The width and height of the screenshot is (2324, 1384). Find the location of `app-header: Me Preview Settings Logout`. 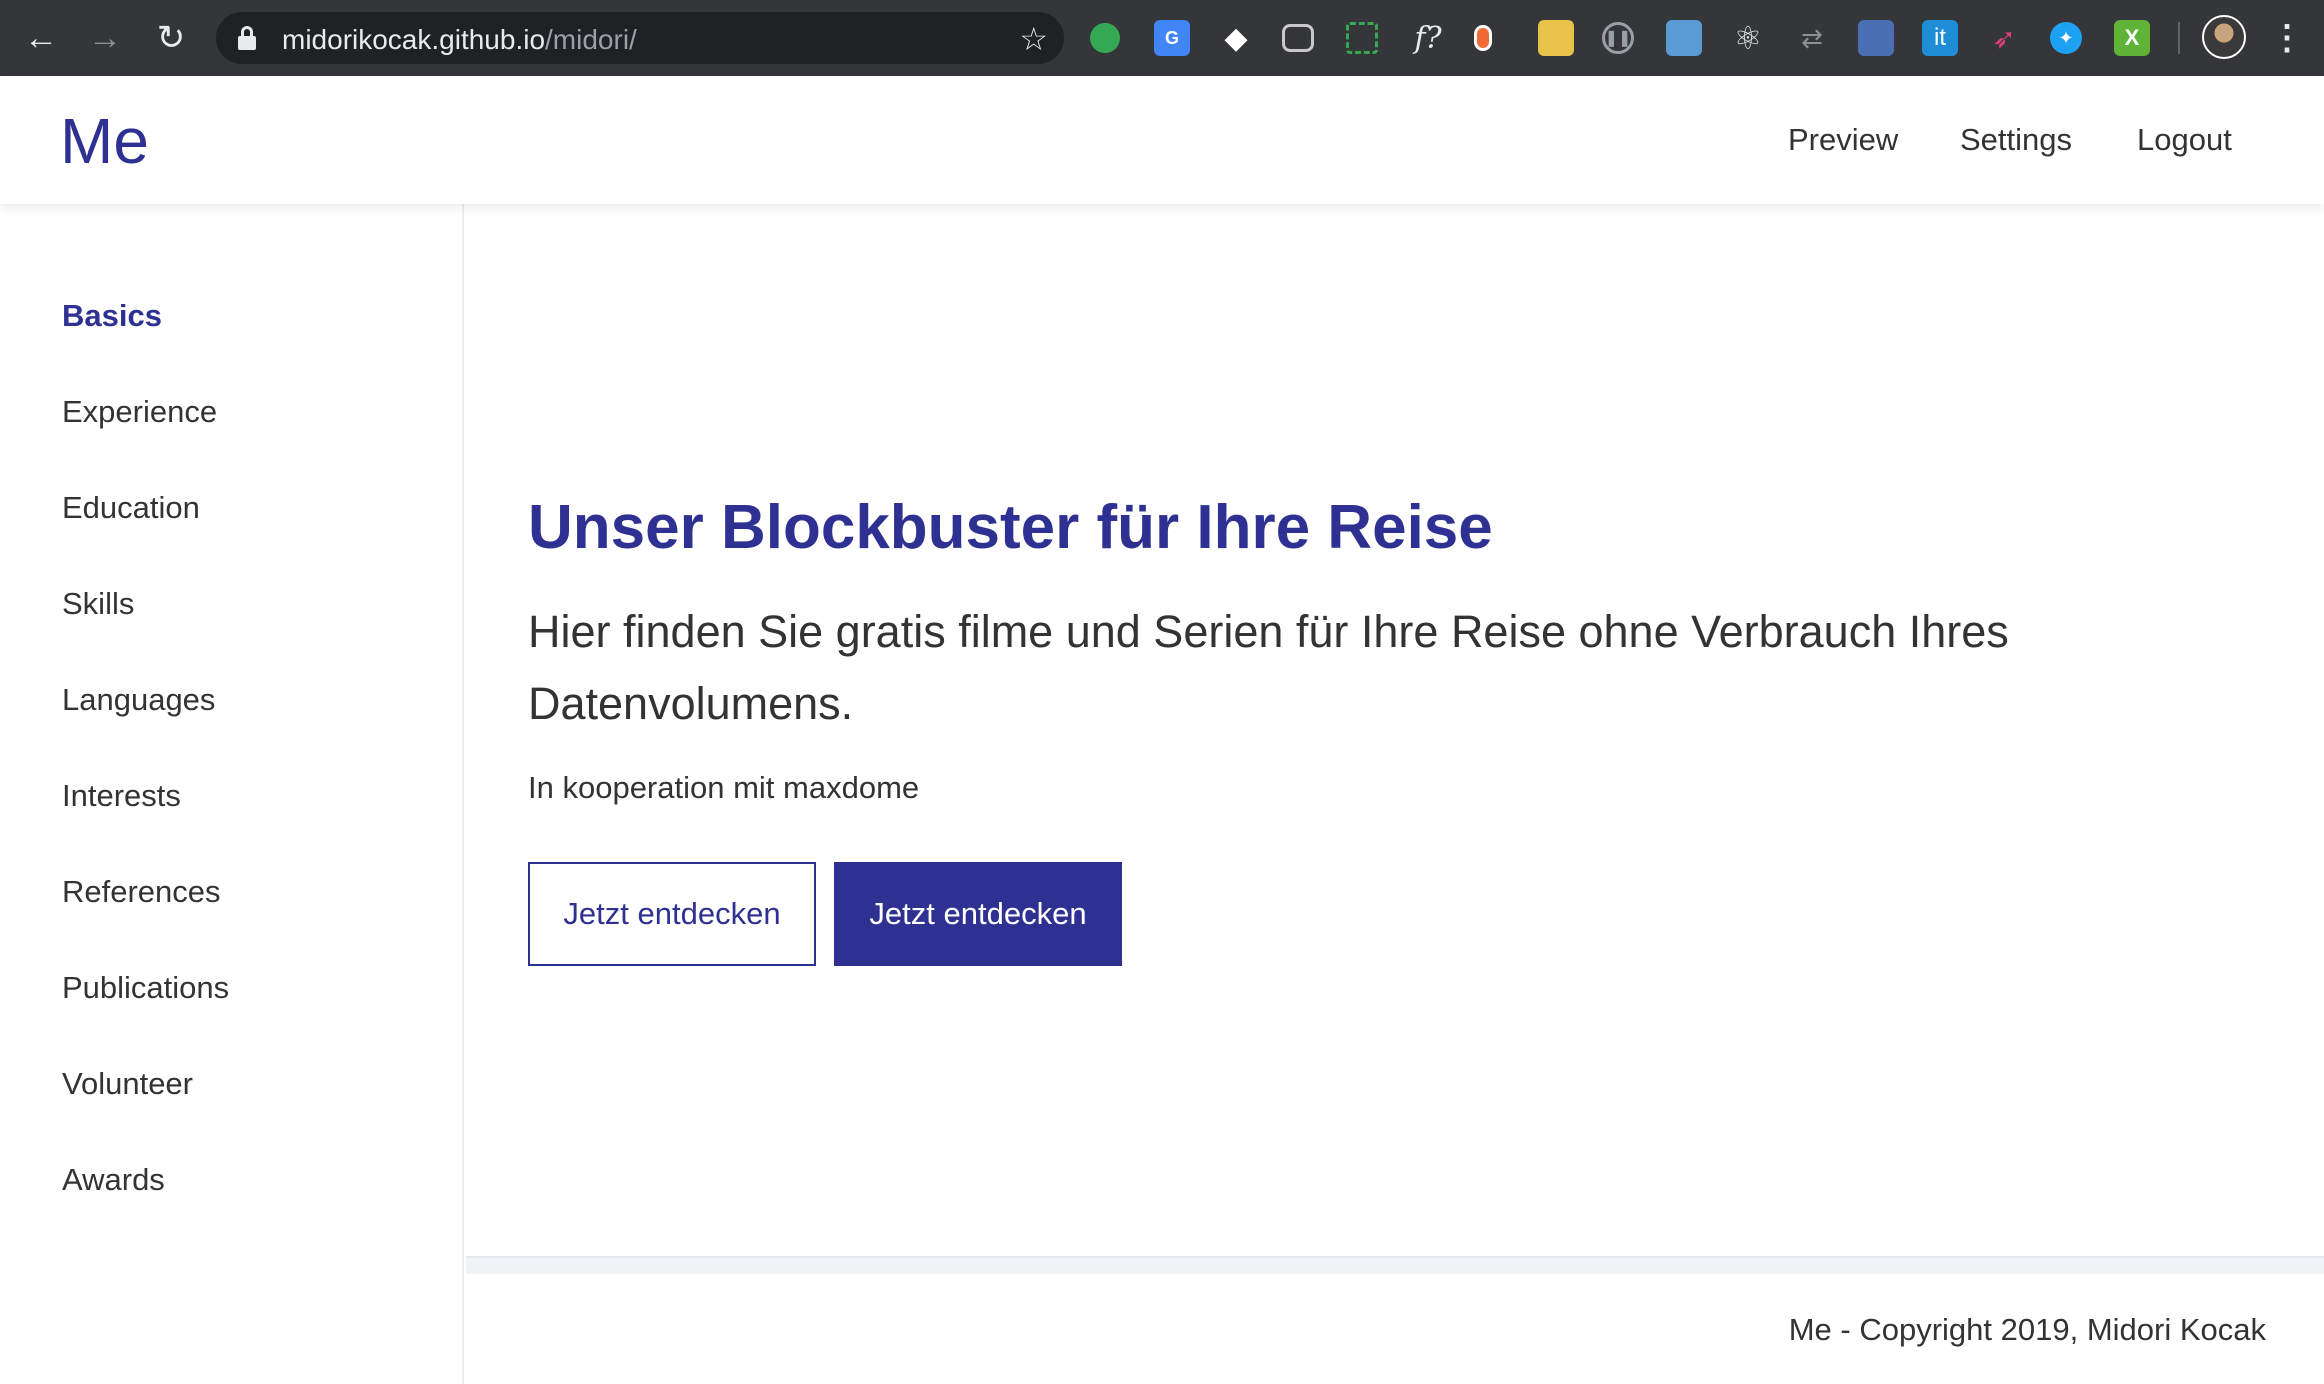

app-header: Me Preview Settings Logout is located at coordinates (1162, 140).